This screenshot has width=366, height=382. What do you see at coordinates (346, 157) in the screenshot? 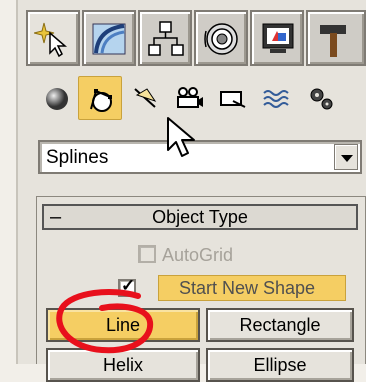
I see `dropdown-arrow-icon` at bounding box center [346, 157].